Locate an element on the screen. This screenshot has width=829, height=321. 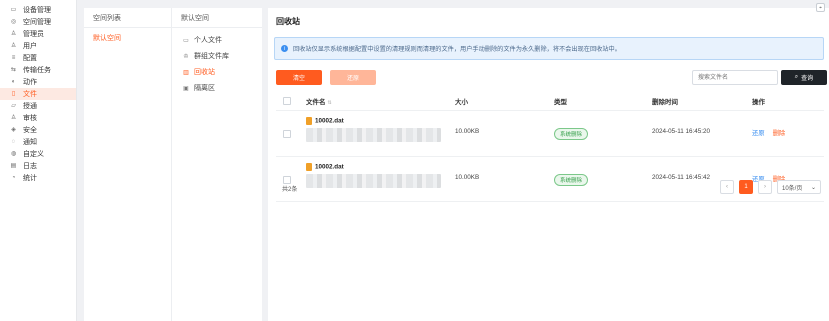
nav-item-label: 管理员 is located at coordinates (33, 34).